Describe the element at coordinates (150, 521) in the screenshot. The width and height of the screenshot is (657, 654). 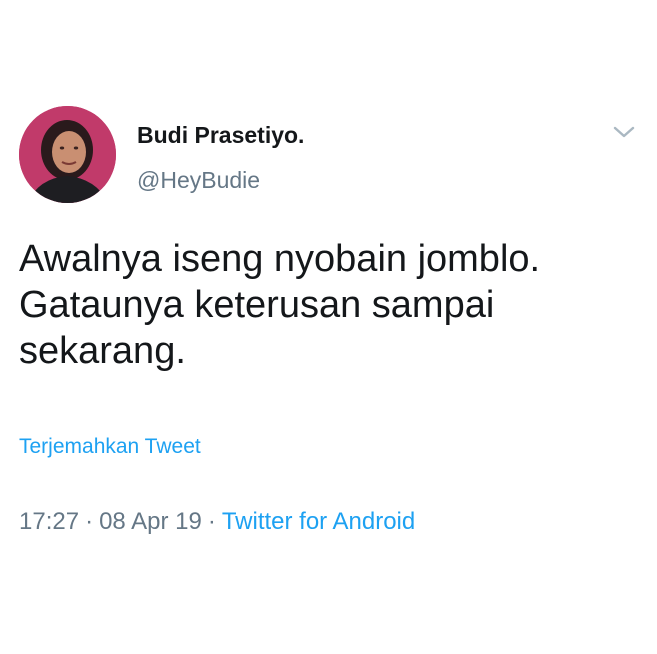
I see `tweet-date: 08 Apr 19` at that location.